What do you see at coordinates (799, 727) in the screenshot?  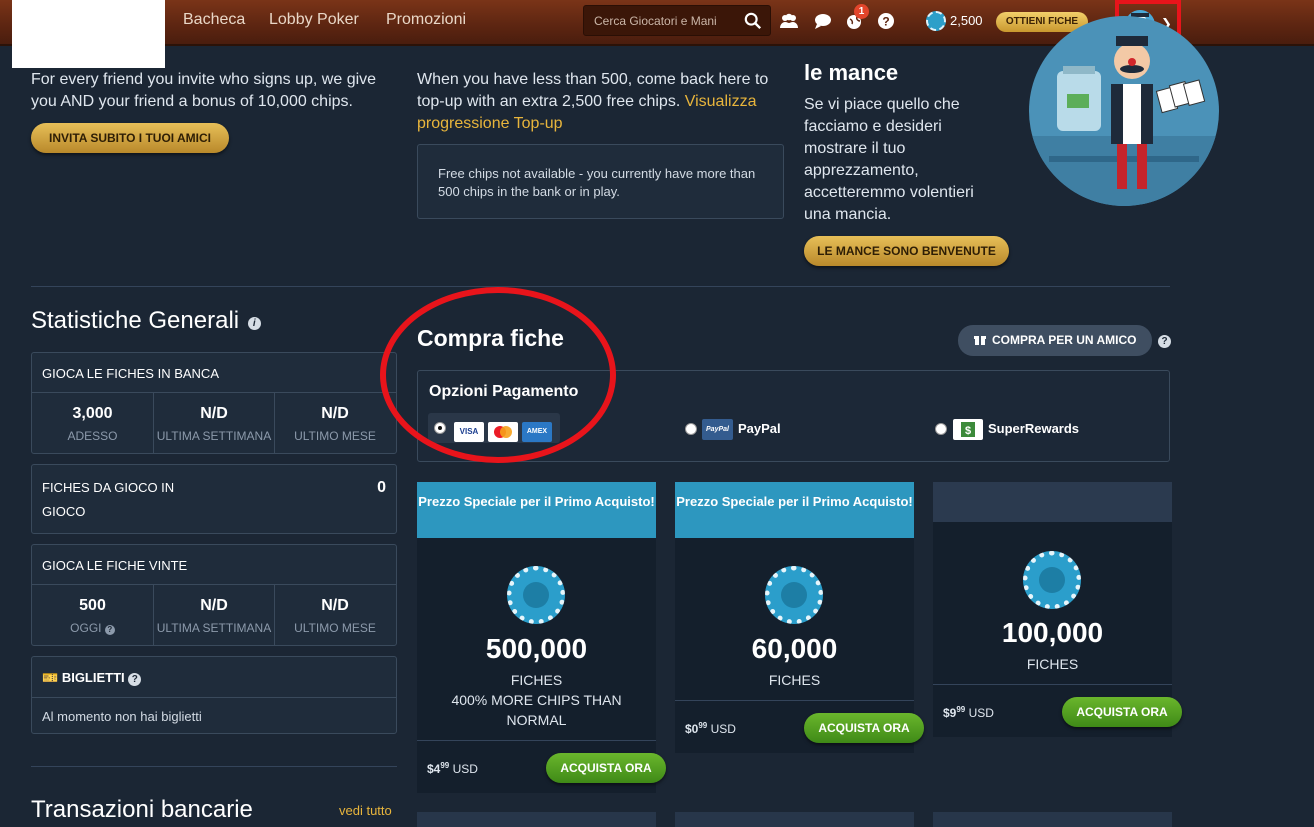 I see `package-footer: $099 USD ACQUISTA ORA` at bounding box center [799, 727].